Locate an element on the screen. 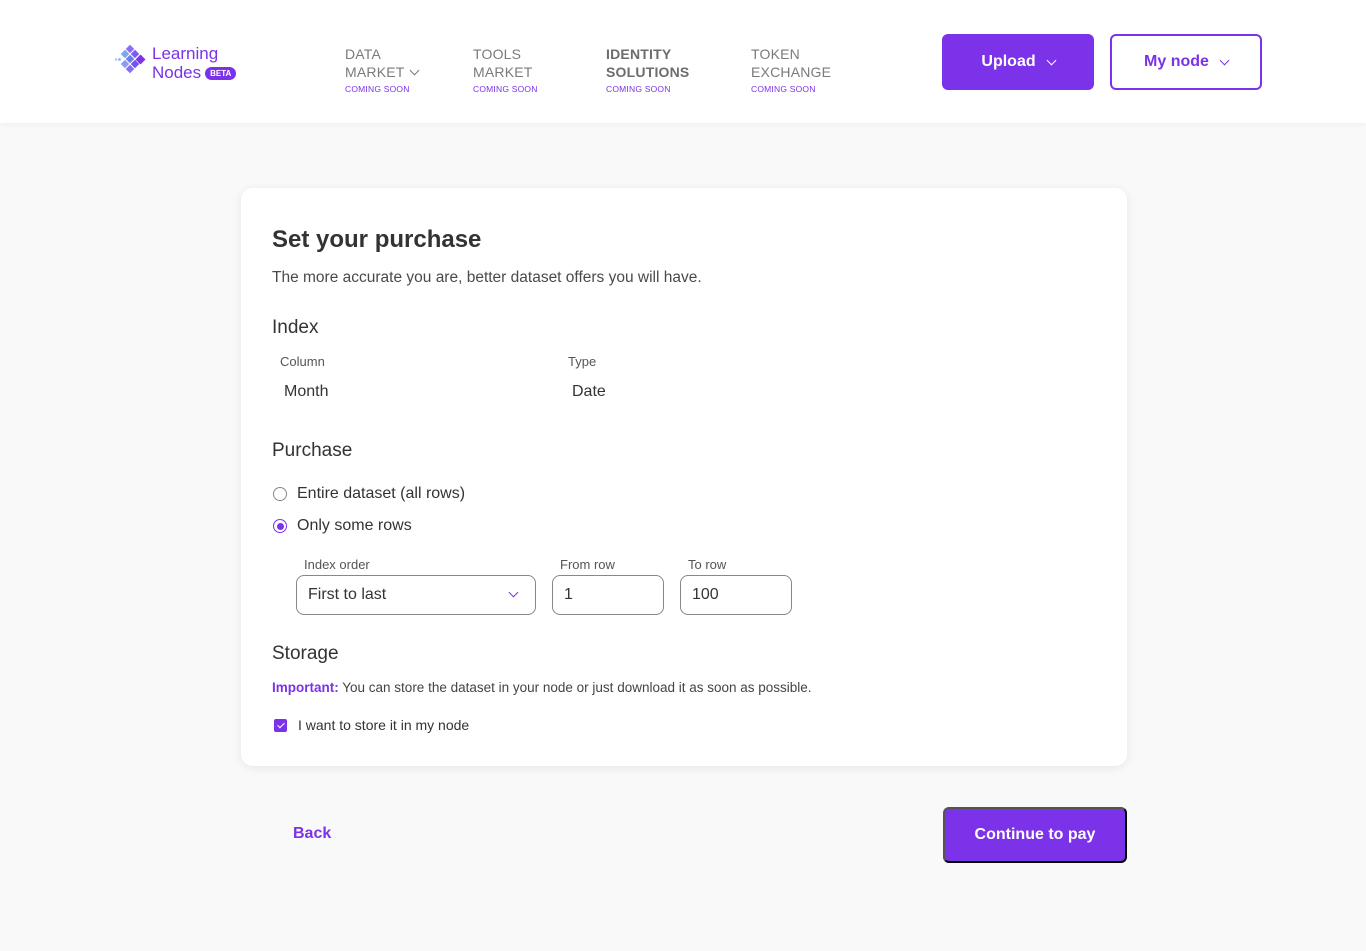 The image size is (1366, 951). from-row-input: 1 is located at coordinates (608, 595).